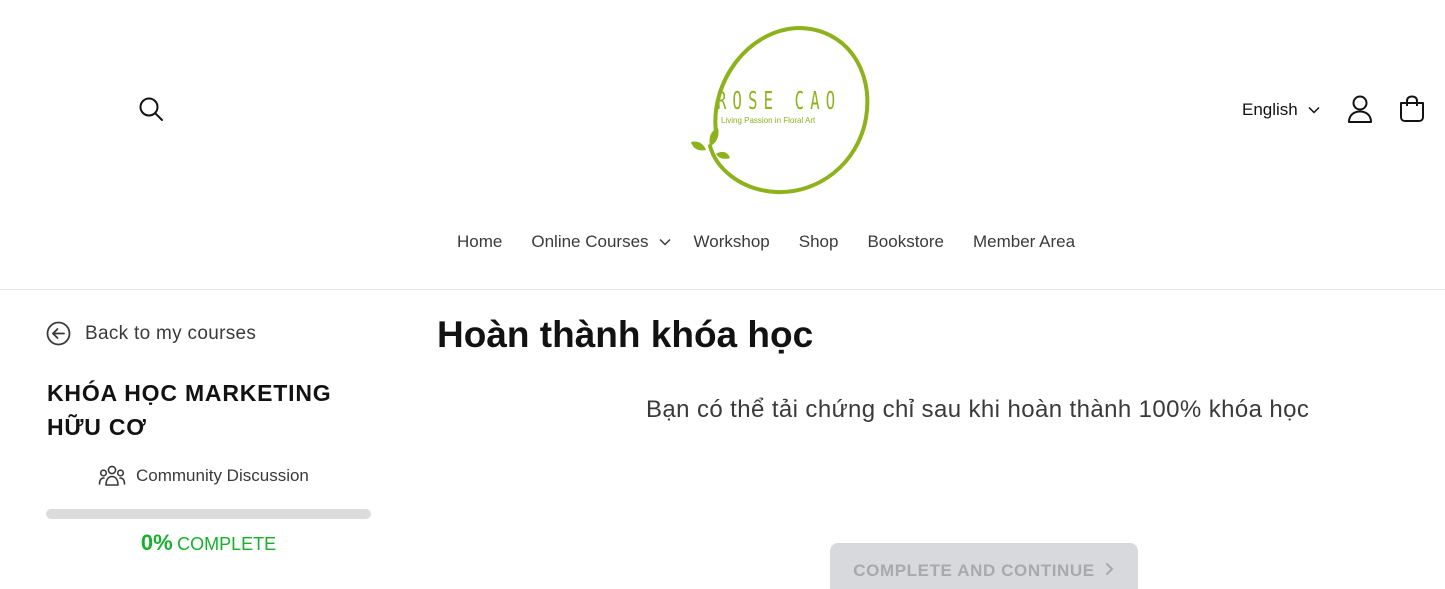 The width and height of the screenshot is (1445, 589). I want to click on back-to-courses-link: Back to my courses, so click(151, 333).